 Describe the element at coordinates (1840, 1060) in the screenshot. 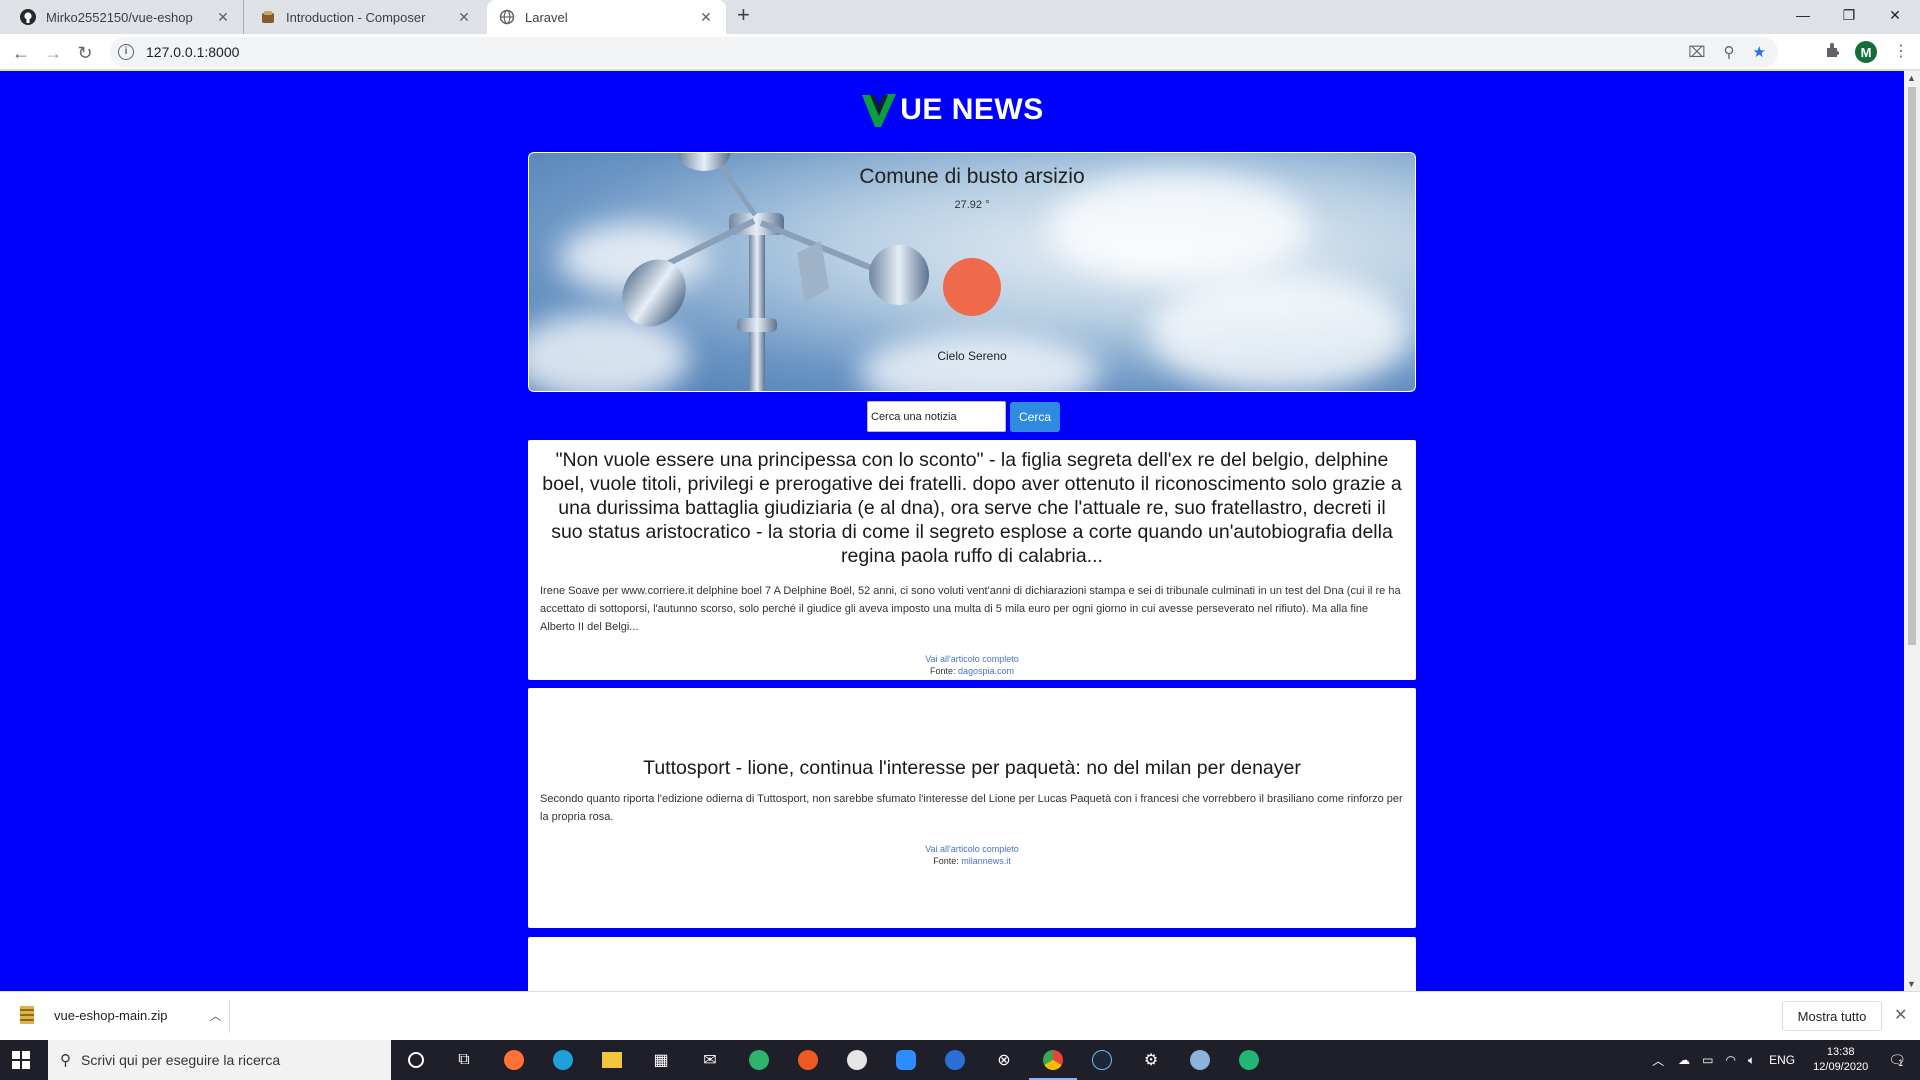

I see `clock: 13:38 12/09/2020` at that location.